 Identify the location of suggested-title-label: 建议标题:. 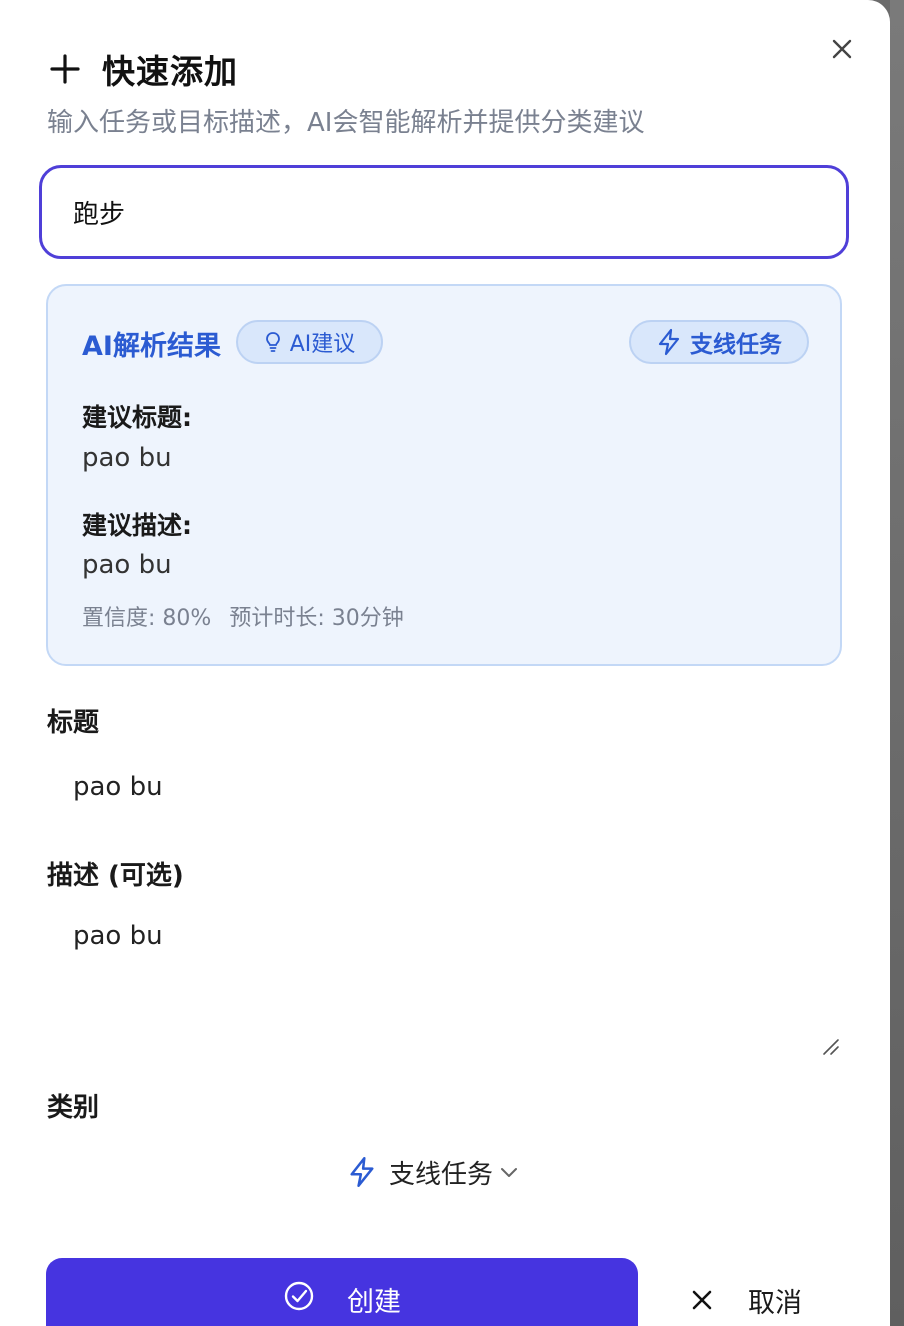
(137, 417).